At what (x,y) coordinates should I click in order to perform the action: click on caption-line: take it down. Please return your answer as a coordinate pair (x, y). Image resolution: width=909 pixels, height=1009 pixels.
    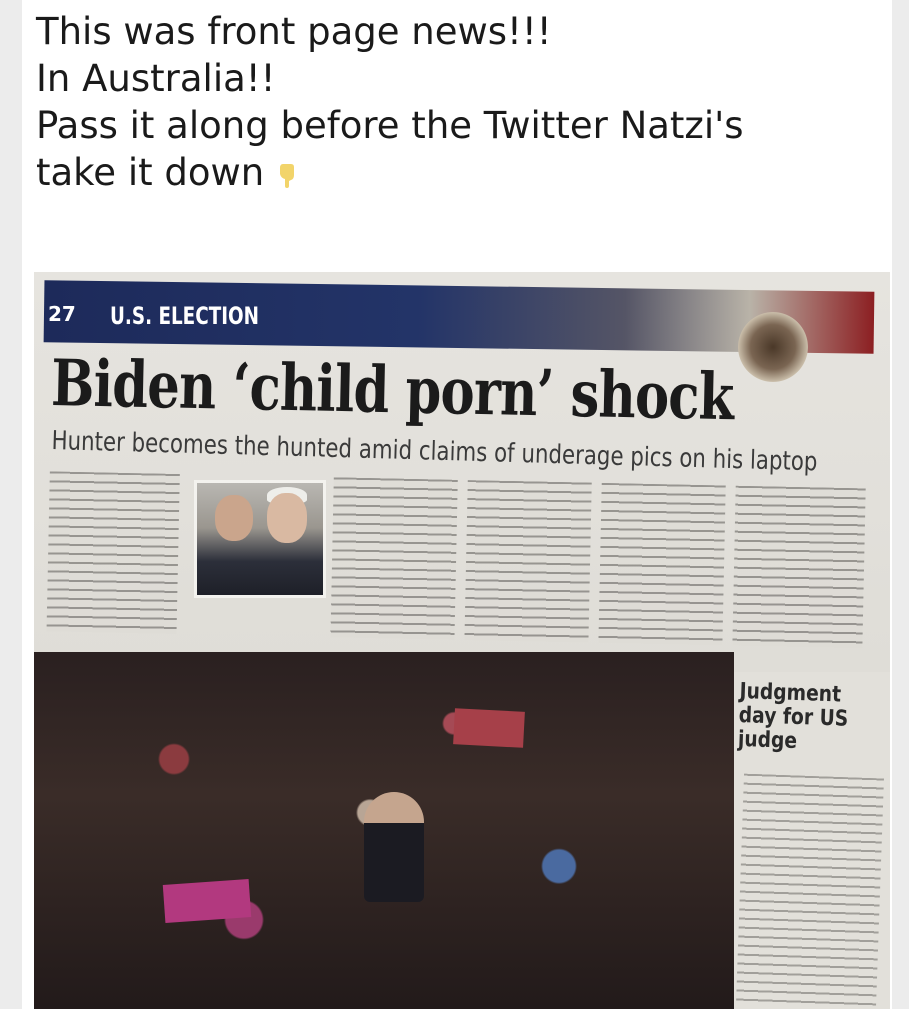
    Looking at the image, I should click on (150, 172).